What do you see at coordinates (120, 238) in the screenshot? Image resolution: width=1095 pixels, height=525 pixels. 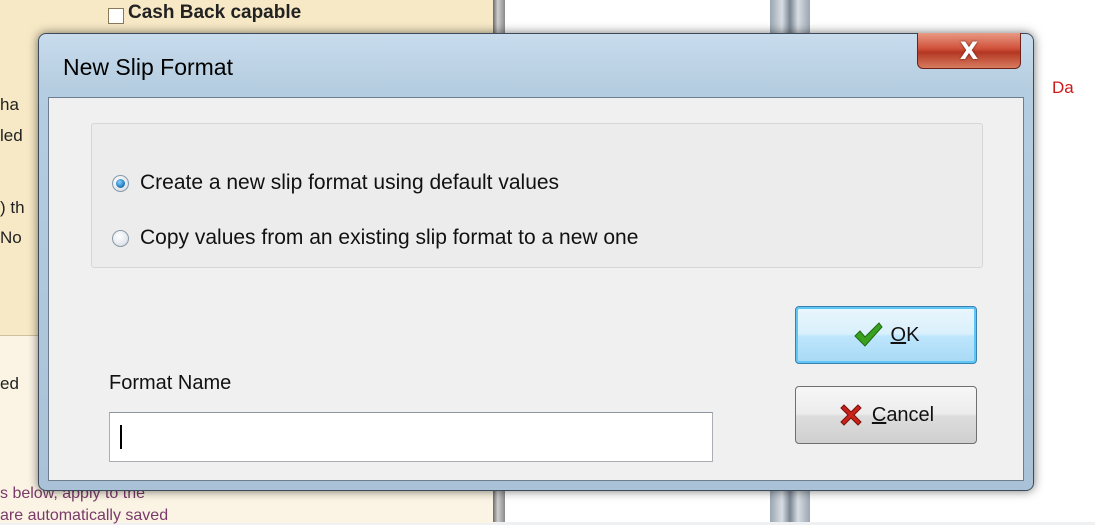 I see `radio-unchecked-icon` at bounding box center [120, 238].